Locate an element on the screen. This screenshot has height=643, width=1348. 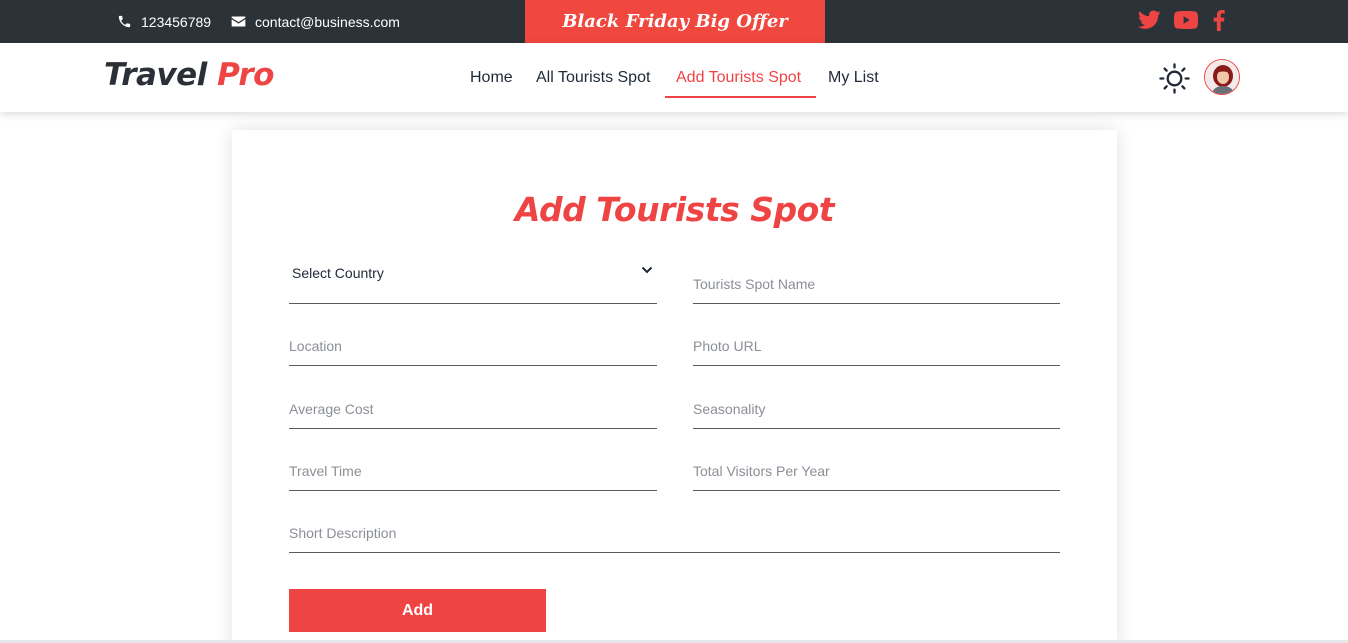
country-select: Select Country is located at coordinates (473, 277).